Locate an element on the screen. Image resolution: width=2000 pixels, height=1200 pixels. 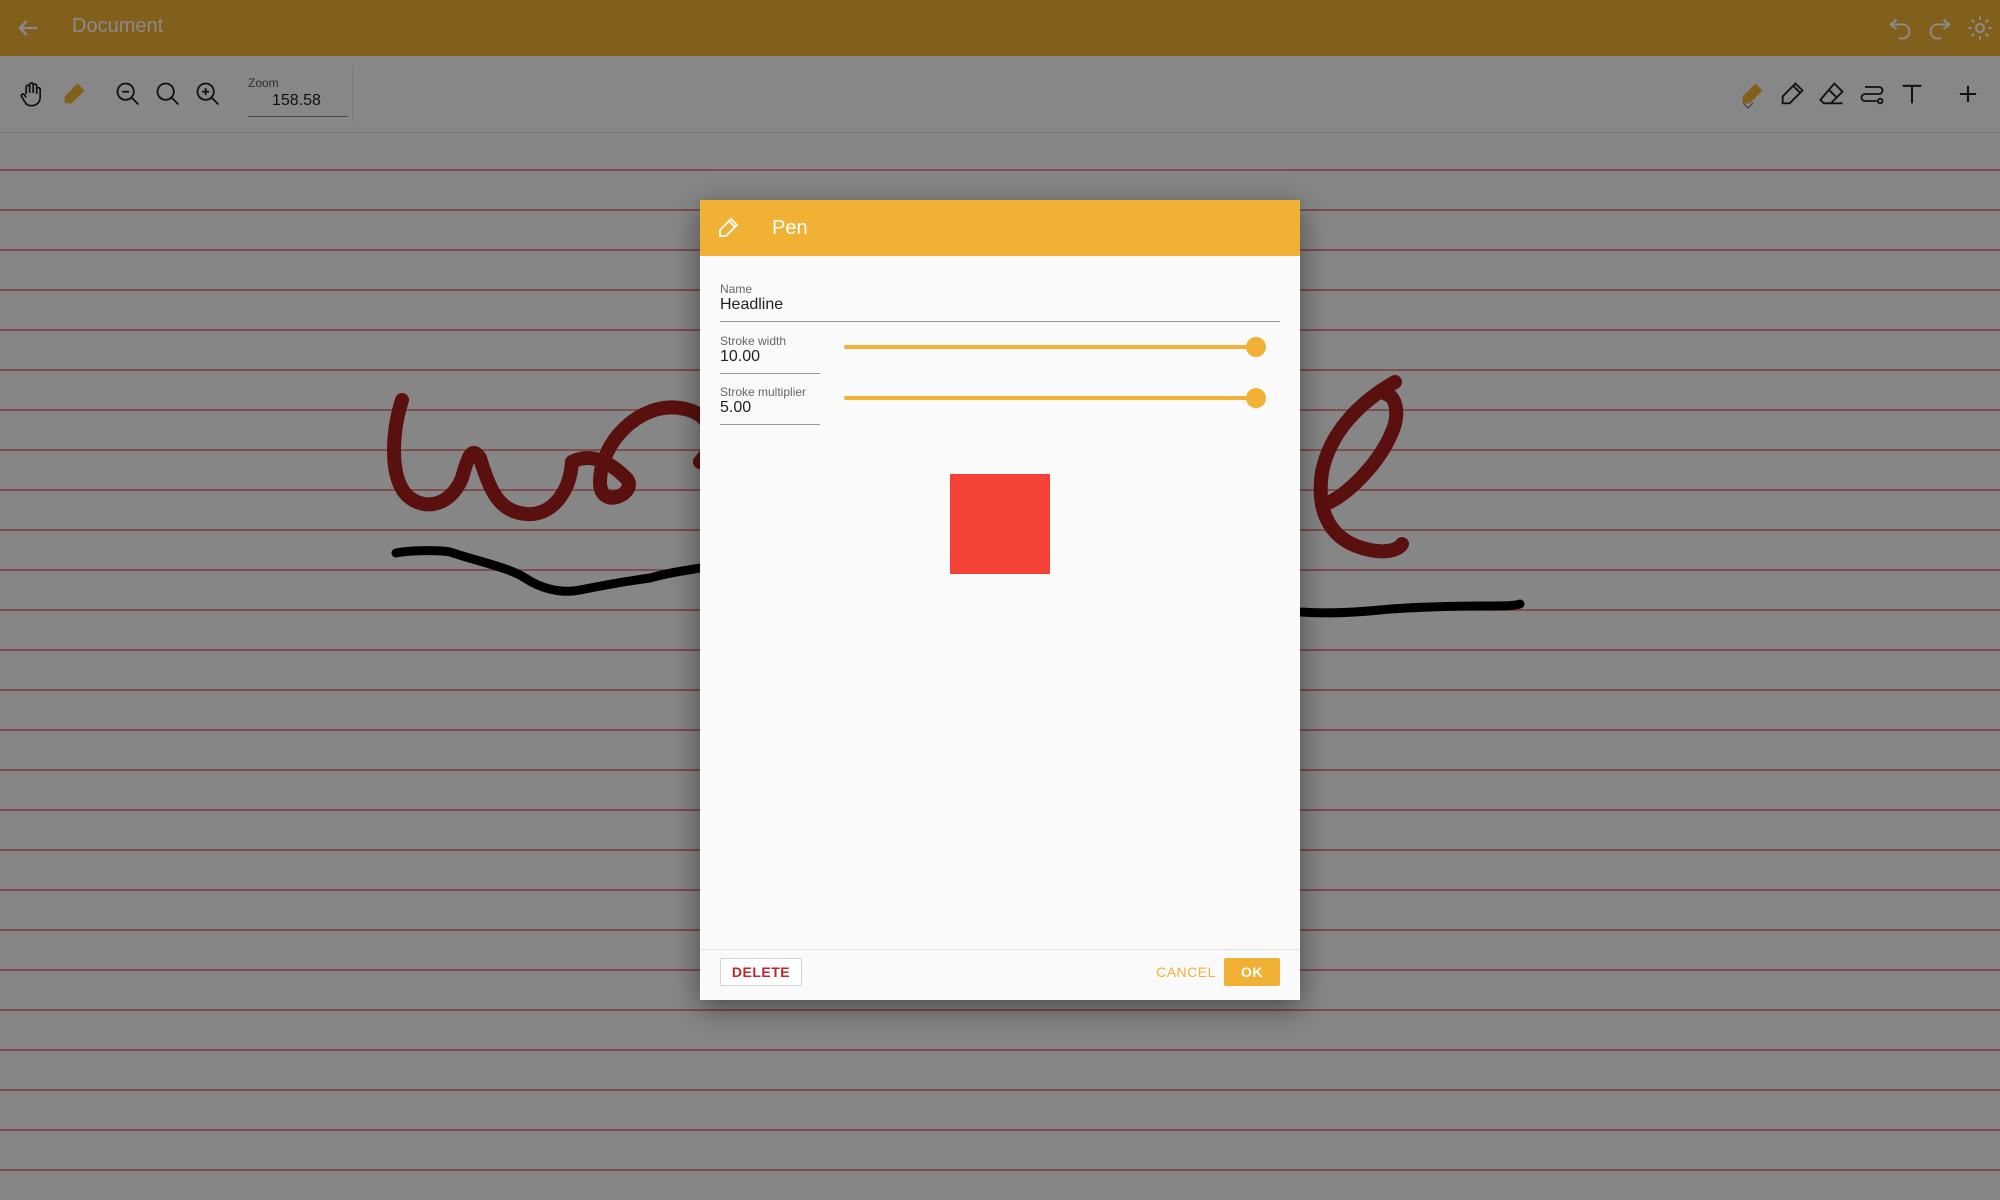
ok-button: OK is located at coordinates (1252, 972).